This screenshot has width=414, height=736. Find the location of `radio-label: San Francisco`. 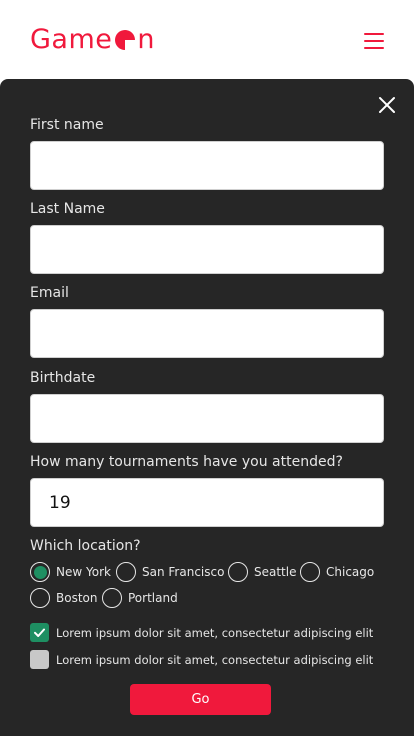

radio-label: San Francisco is located at coordinates (183, 572).